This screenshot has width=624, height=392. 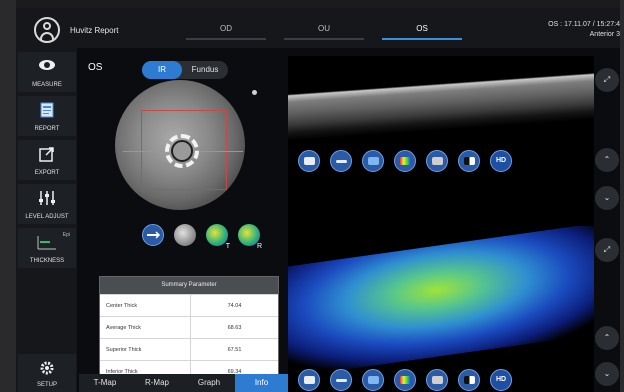 What do you see at coordinates (122, 306) in the screenshot?
I see `row-label: Center Thick` at bounding box center [122, 306].